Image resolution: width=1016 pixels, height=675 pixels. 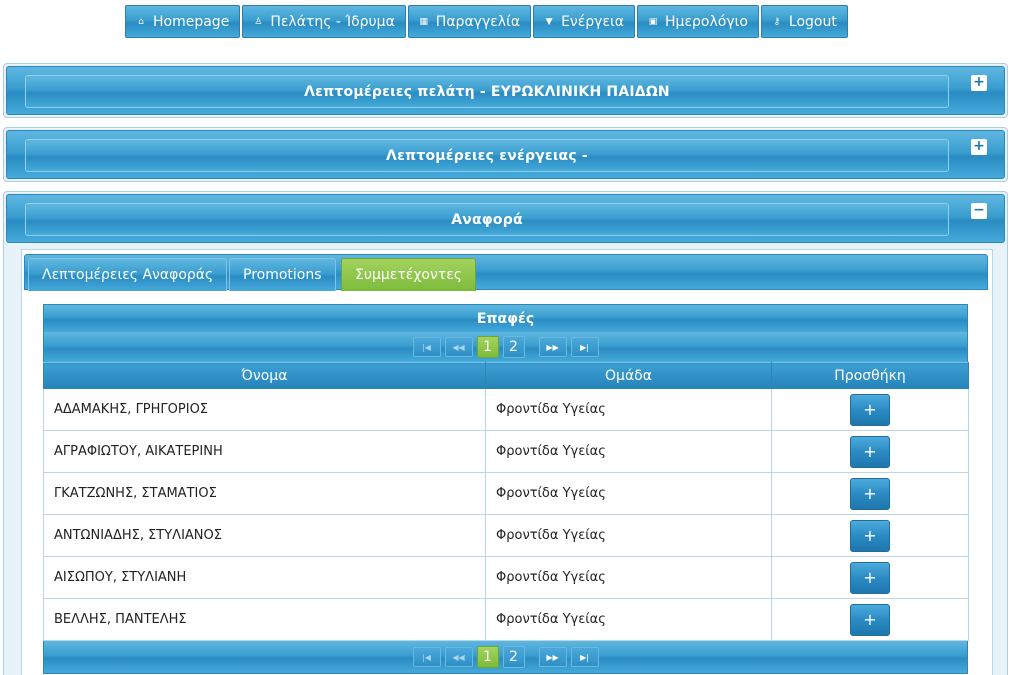 What do you see at coordinates (424, 21) in the screenshot?
I see `grid-icon: ▦` at bounding box center [424, 21].